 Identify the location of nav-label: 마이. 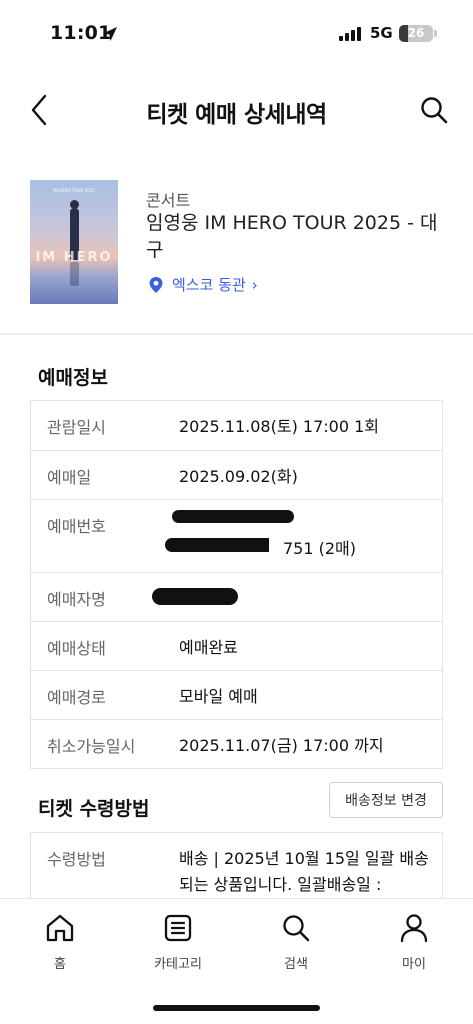
(414, 964).